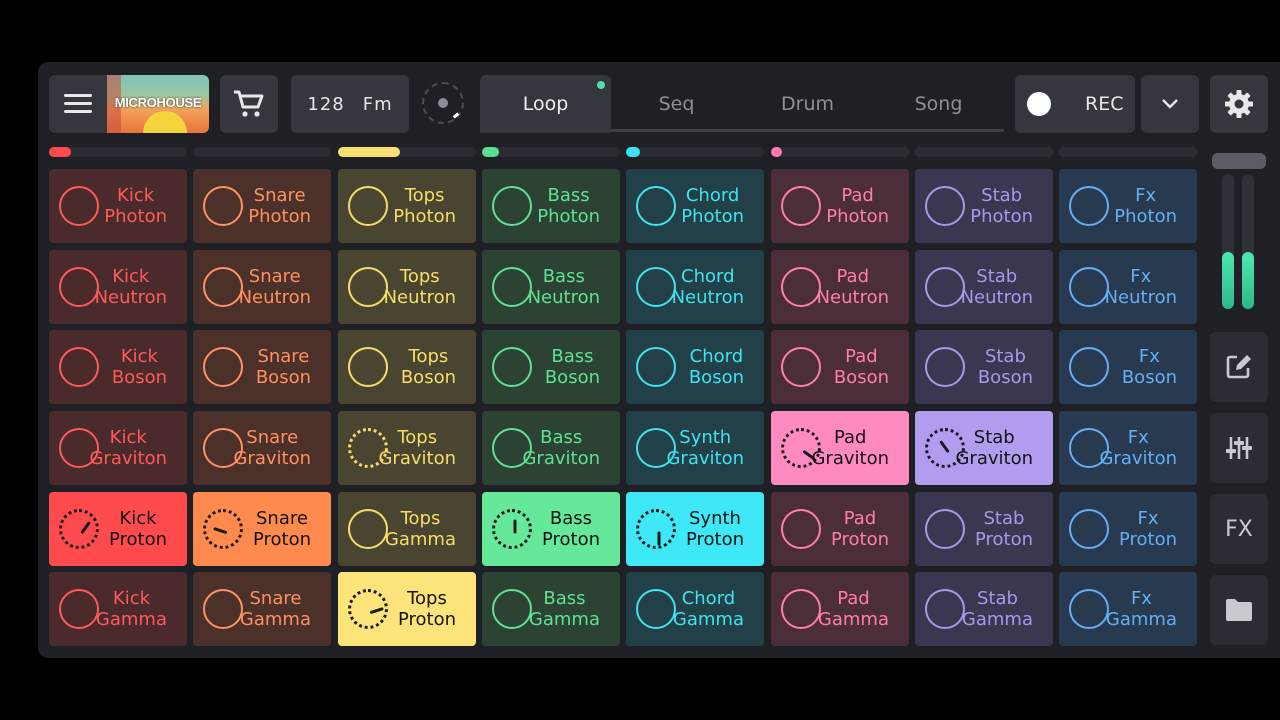  I want to click on loop-pad: Snare Gamma, so click(262, 609).